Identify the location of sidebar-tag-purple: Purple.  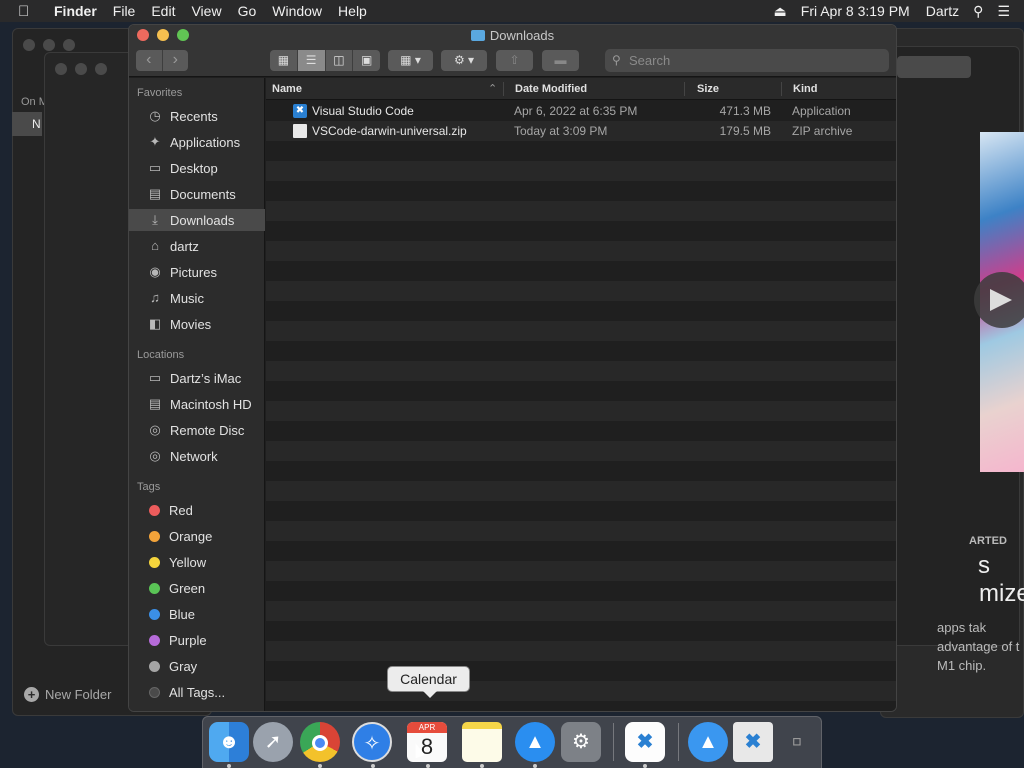
(197, 640).